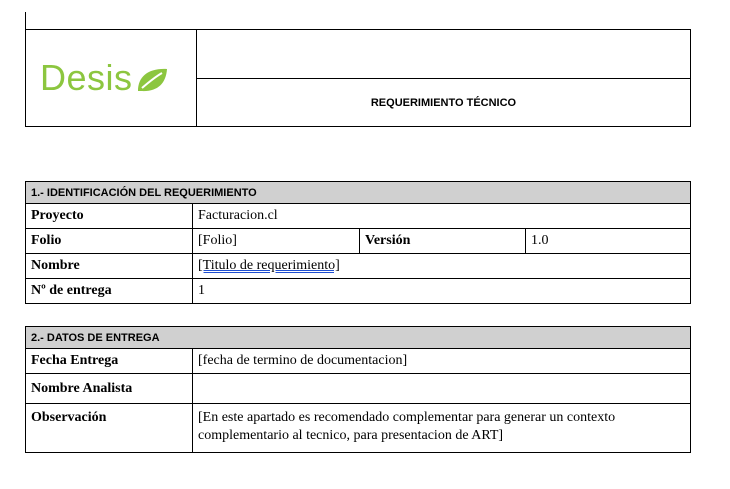  What do you see at coordinates (109, 361) in the screenshot?
I see `fecha-label: Fecha Entrega` at bounding box center [109, 361].